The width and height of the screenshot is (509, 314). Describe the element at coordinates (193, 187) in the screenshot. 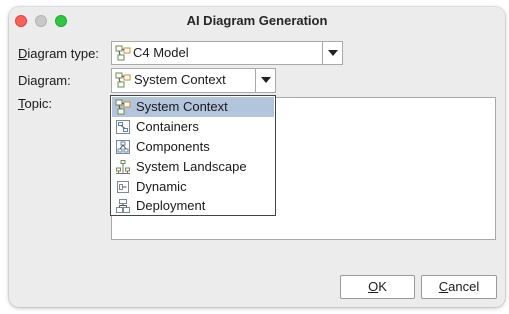

I see `dropdown-item-dynamic: Dynamic` at that location.